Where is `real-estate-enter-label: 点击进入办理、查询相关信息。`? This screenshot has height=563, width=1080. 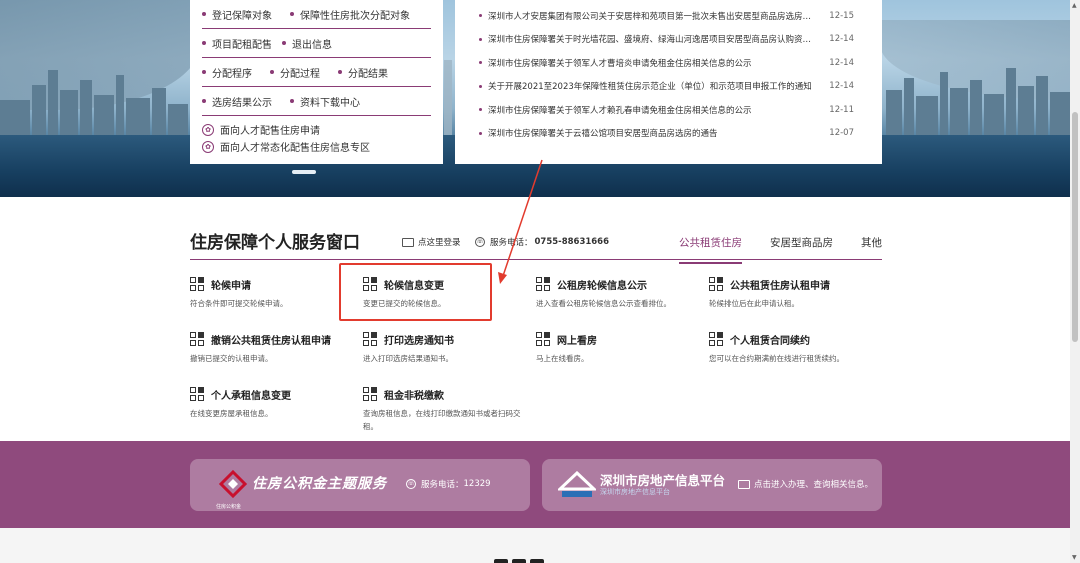
real-estate-enter-label: 点击进入办理、查询相关信息。 is located at coordinates (814, 485).